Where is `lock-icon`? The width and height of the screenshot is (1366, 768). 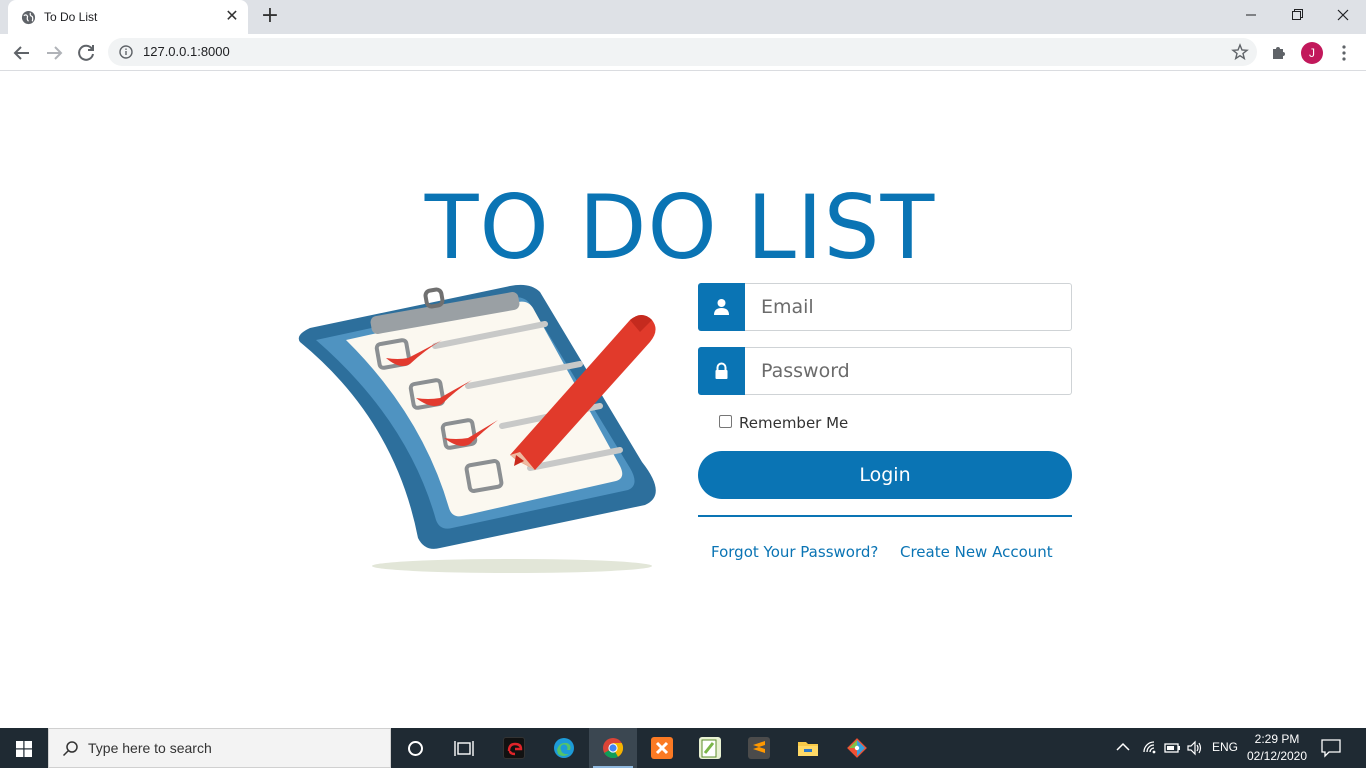 lock-icon is located at coordinates (721, 370).